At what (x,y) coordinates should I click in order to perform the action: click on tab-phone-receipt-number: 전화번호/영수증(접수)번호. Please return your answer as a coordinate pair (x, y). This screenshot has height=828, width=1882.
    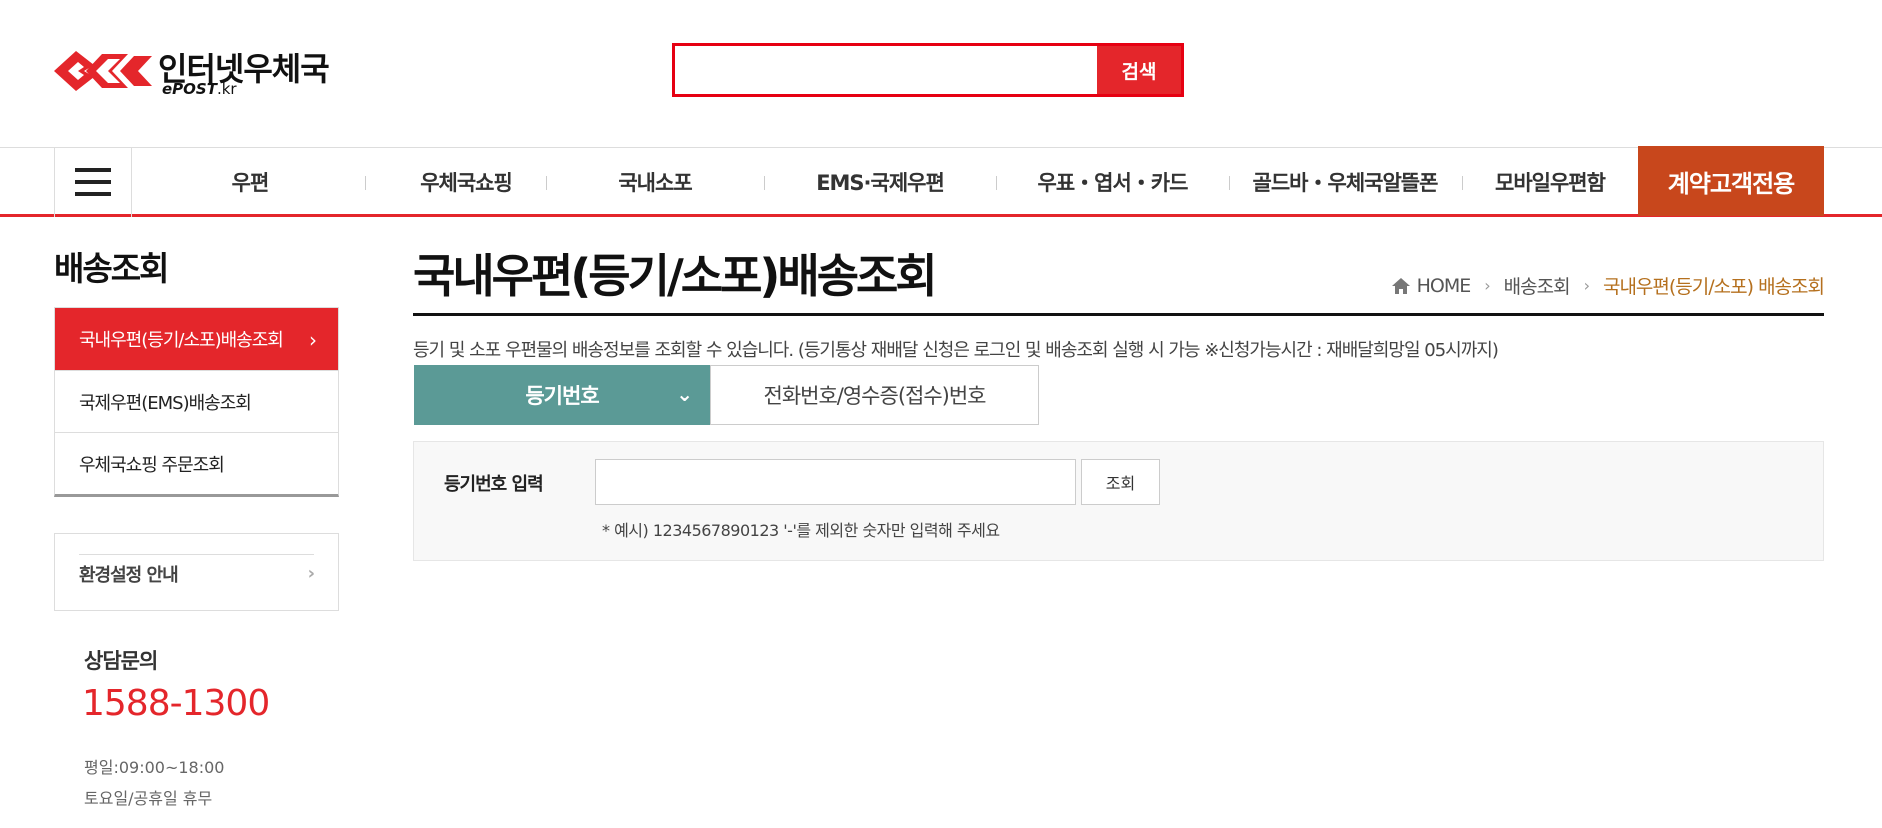
    Looking at the image, I should click on (874, 395).